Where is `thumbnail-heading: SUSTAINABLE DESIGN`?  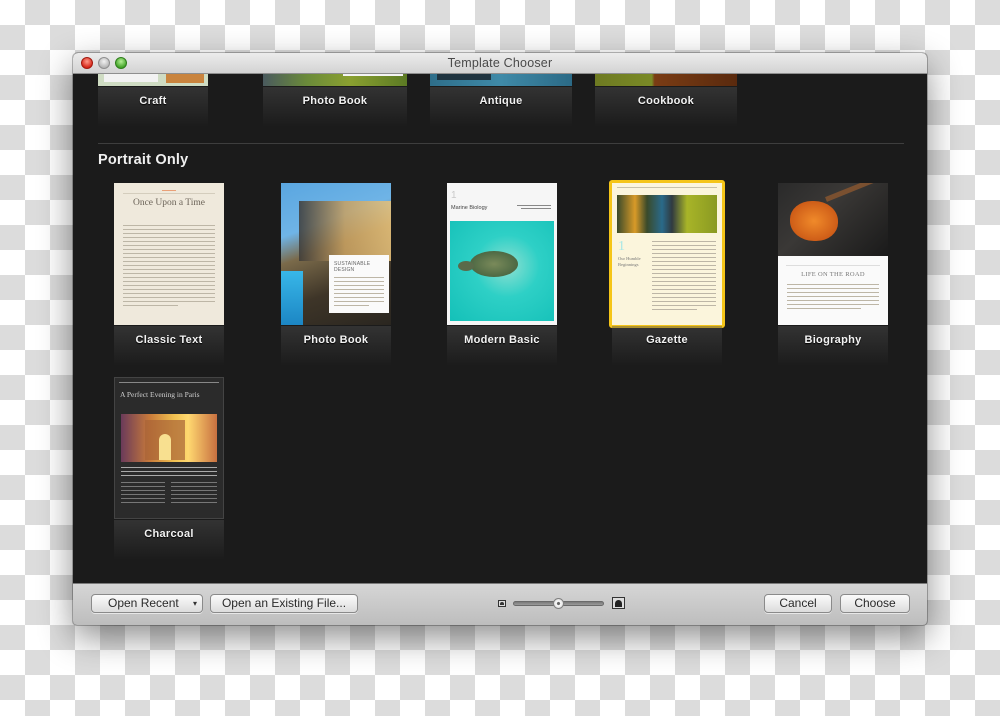 thumbnail-heading: SUSTAINABLE DESIGN is located at coordinates (352, 267).